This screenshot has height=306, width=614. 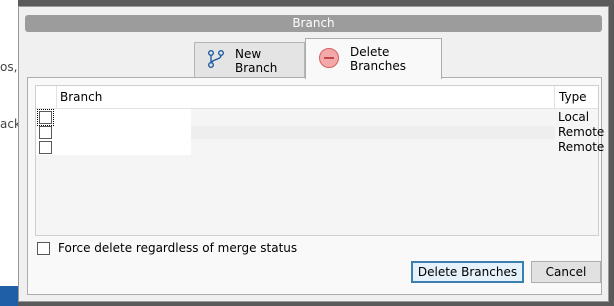 I want to click on select-column-header, so click(x=46, y=97).